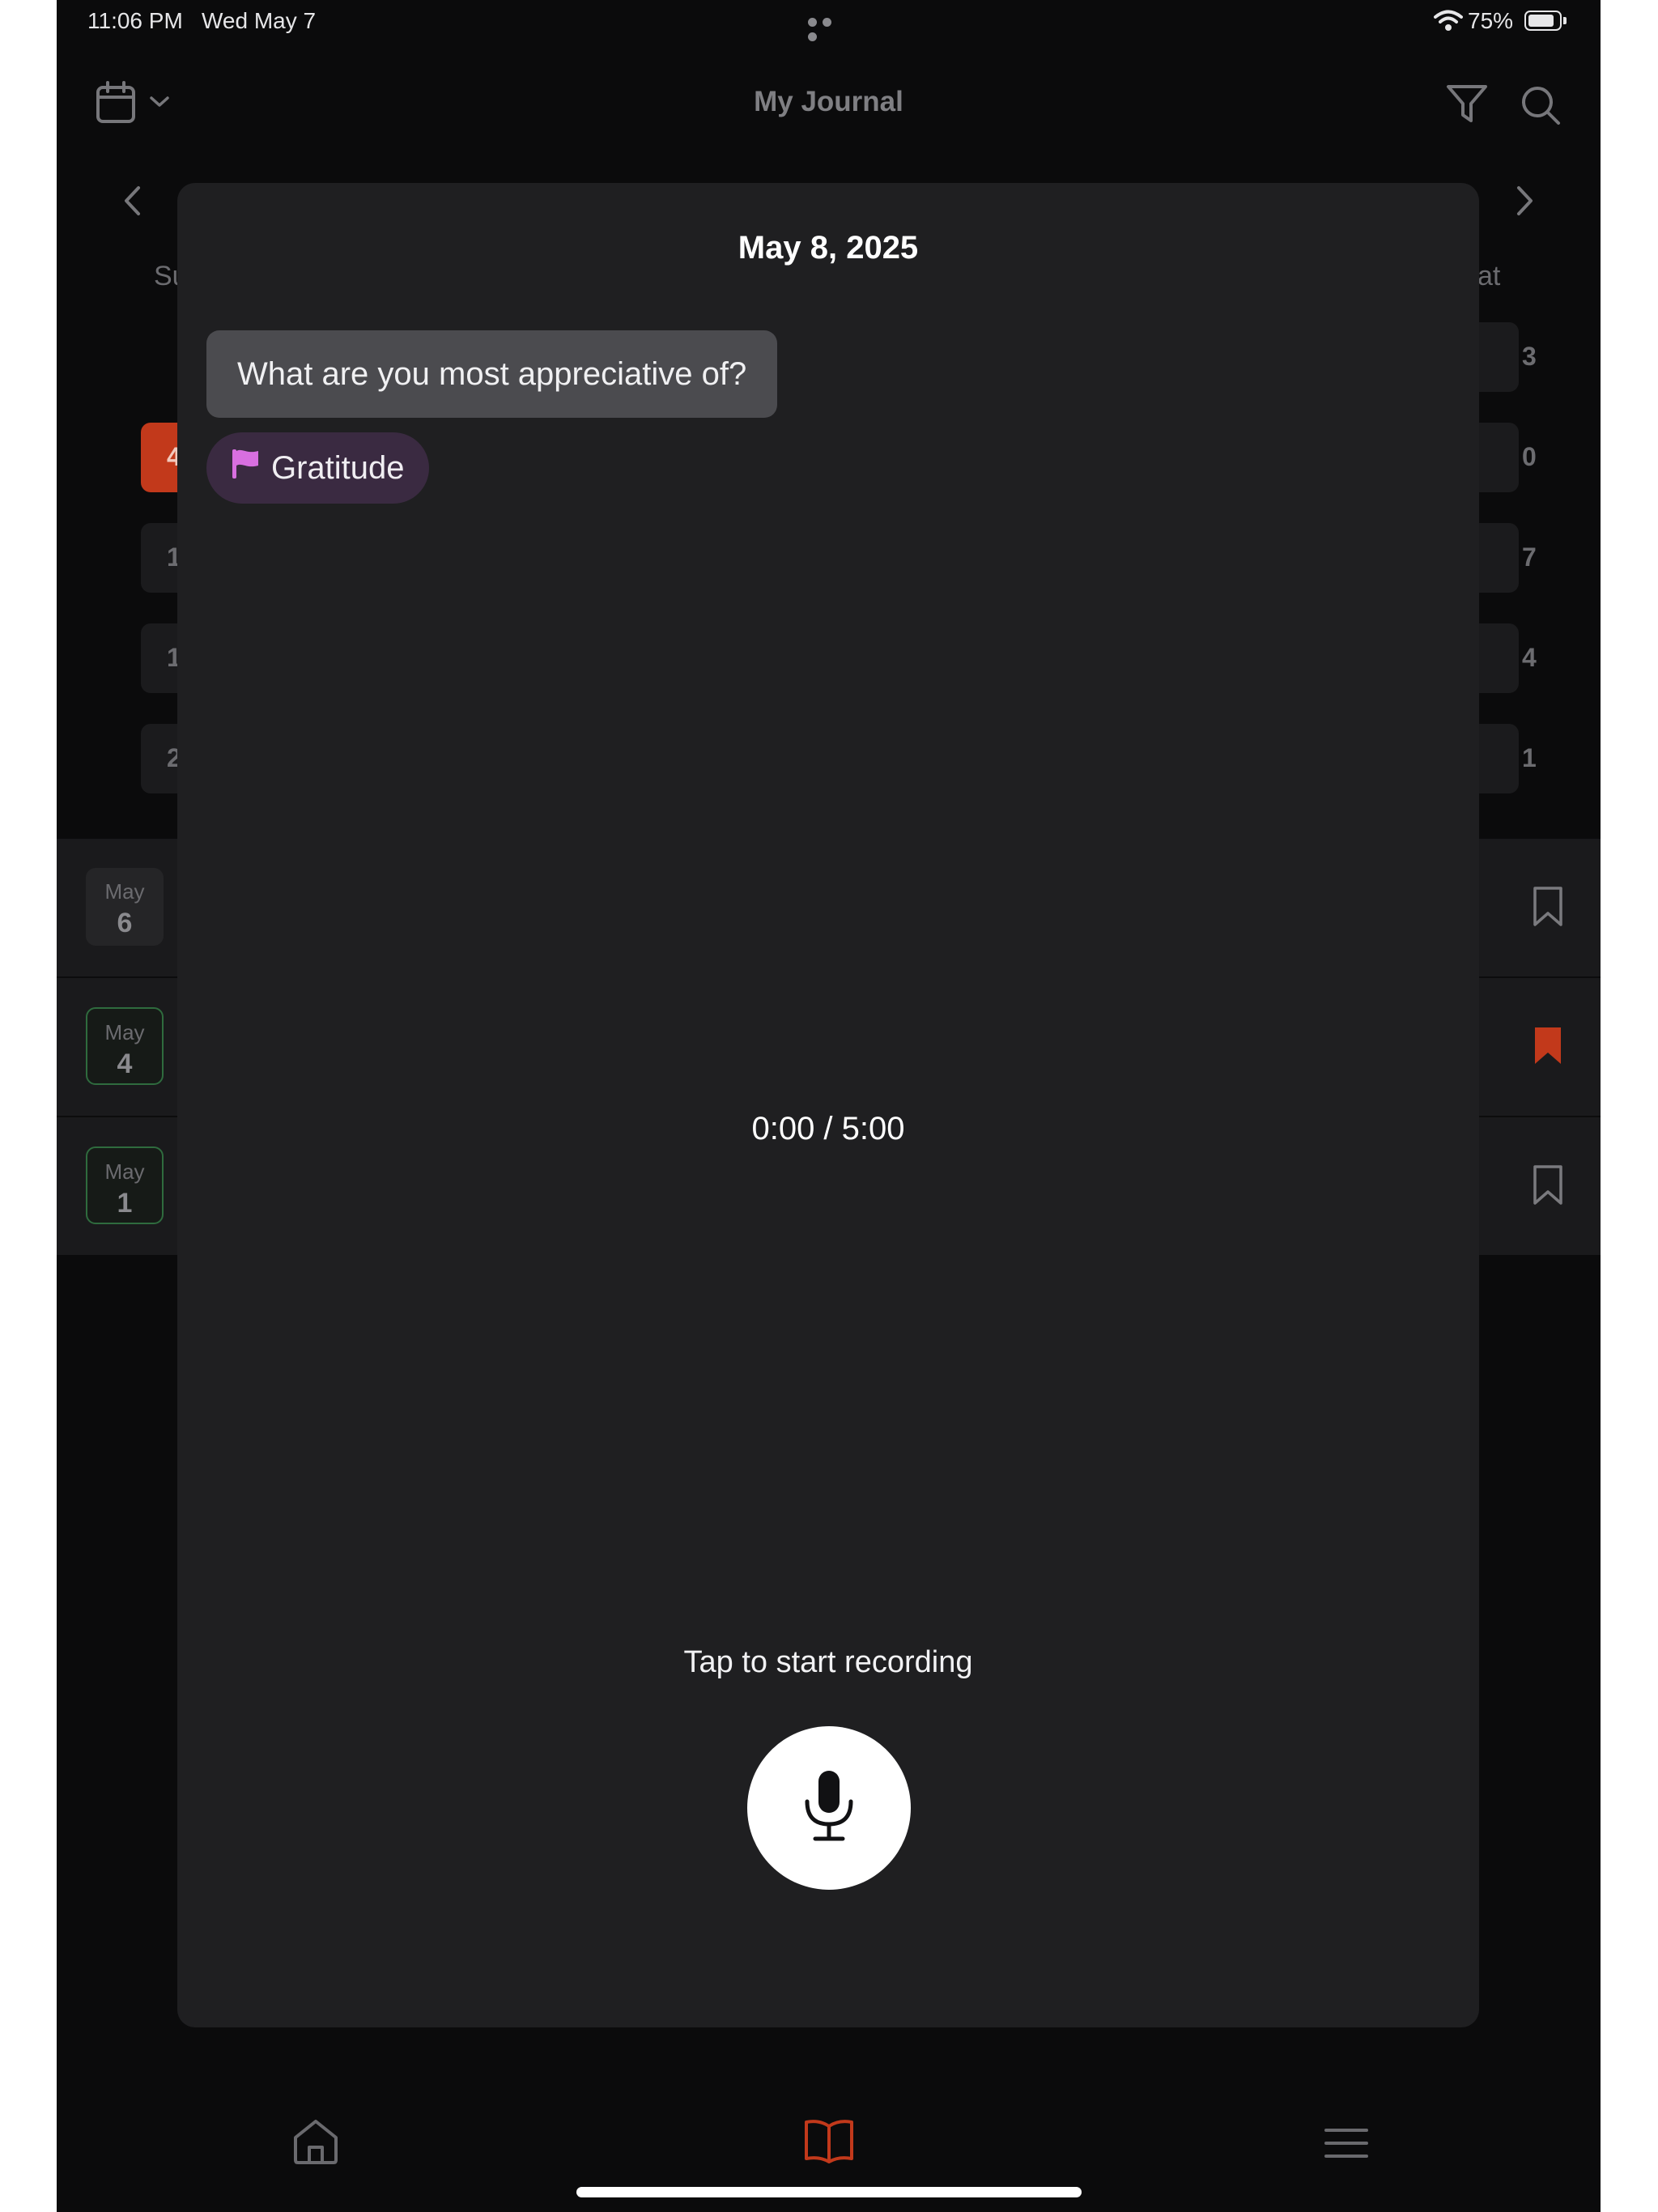 This screenshot has height=2212, width=1658. Describe the element at coordinates (1448, 23) in the screenshot. I see `wifi-icon` at that location.